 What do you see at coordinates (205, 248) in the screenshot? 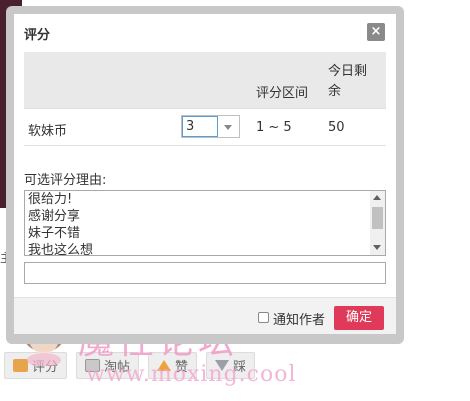
I see `reason-option: 我也这么想` at bounding box center [205, 248].